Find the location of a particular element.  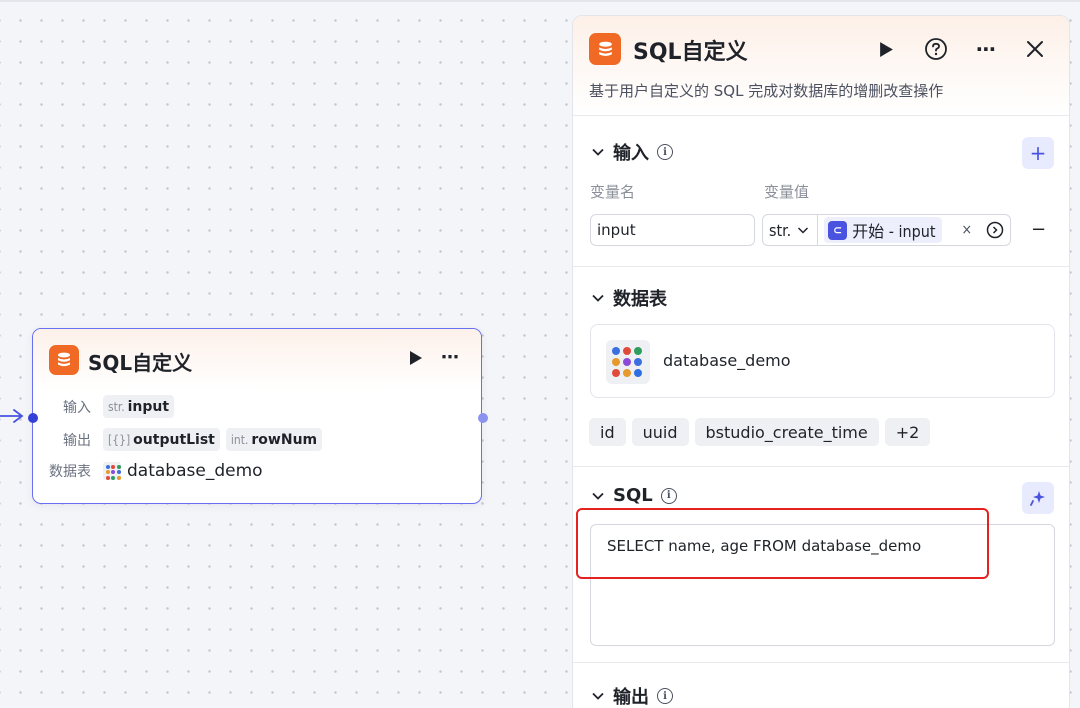

database-card: database_demo is located at coordinates (822, 361).